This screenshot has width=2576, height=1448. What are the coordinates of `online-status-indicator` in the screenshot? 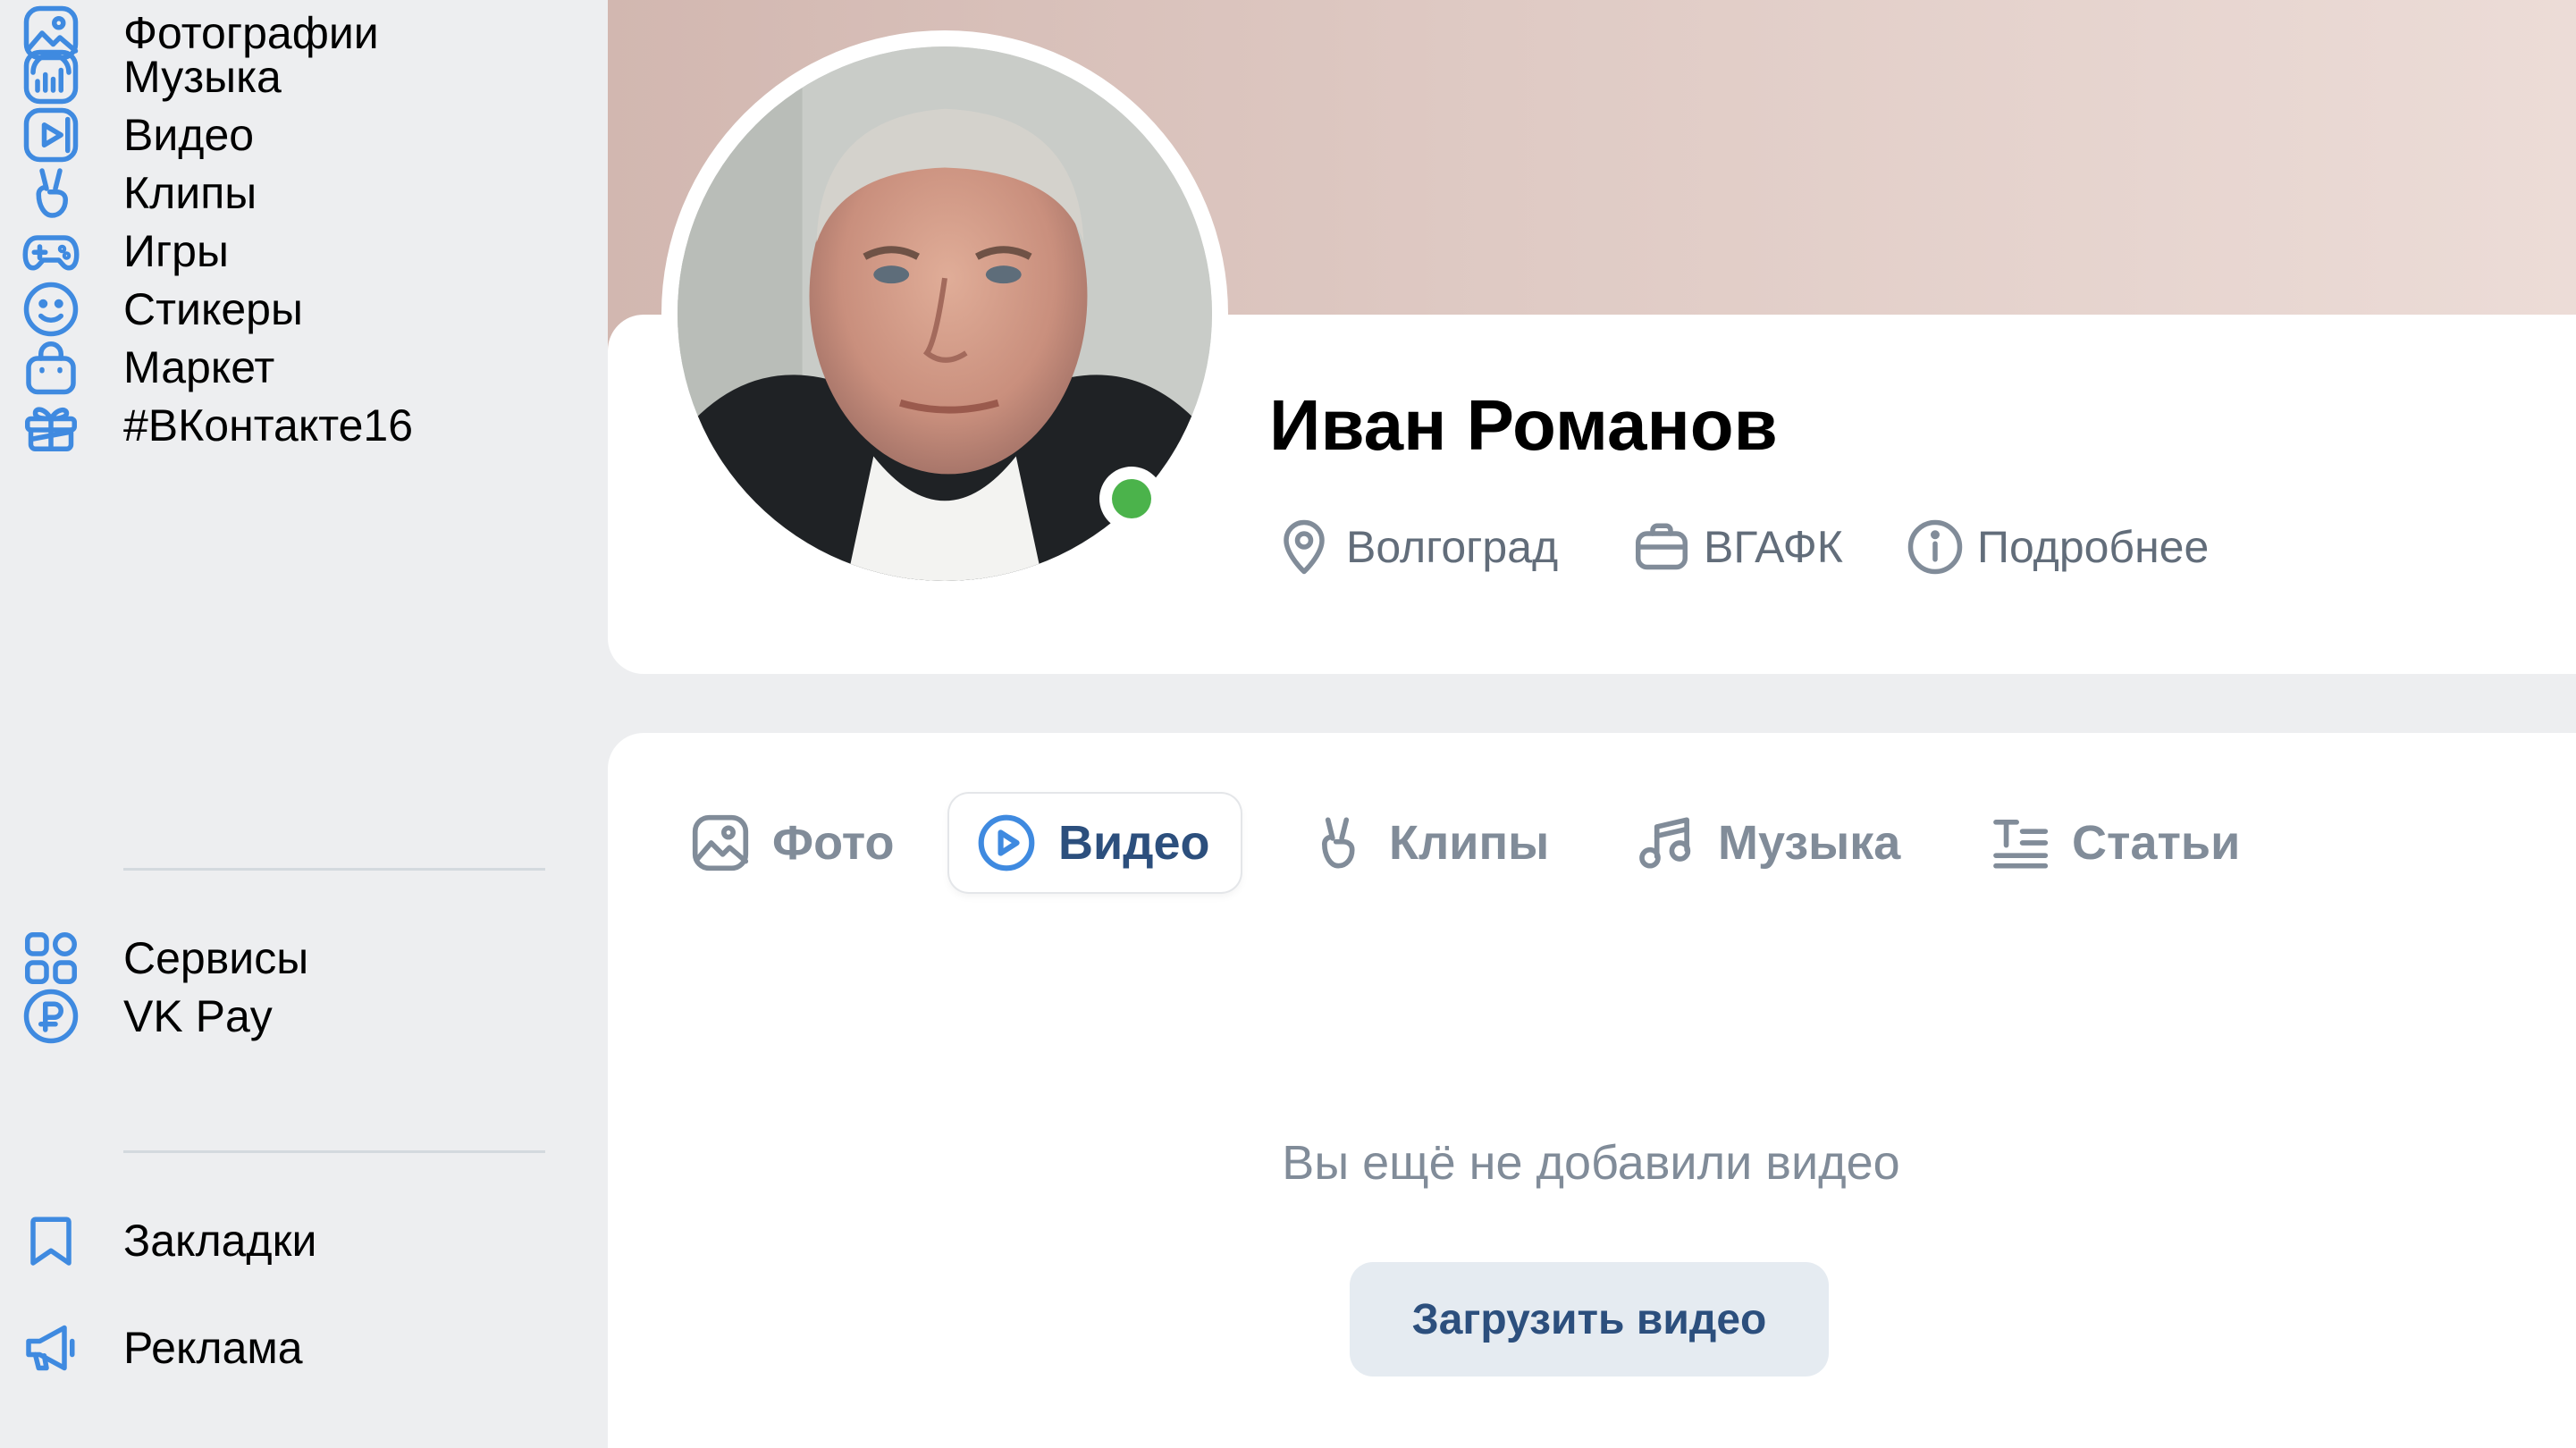 It's located at (1132, 499).